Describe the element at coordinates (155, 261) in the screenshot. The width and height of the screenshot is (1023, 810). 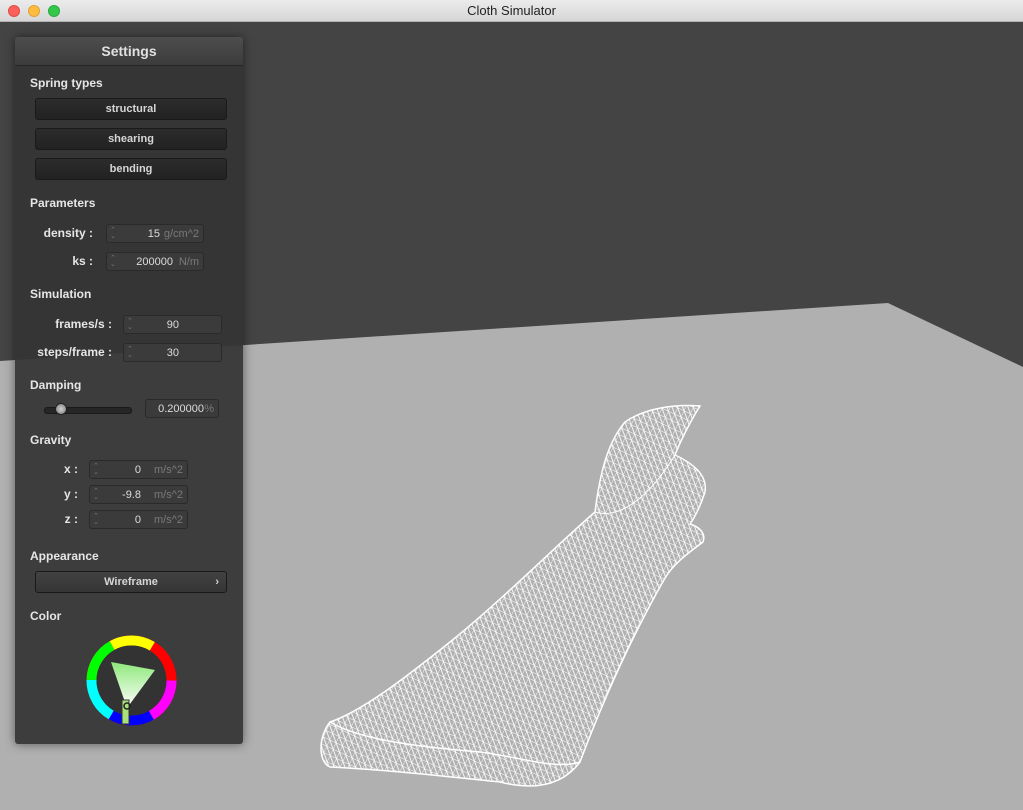
I see `ks-input: ⌃ ⌄ 200000 N/m` at that location.